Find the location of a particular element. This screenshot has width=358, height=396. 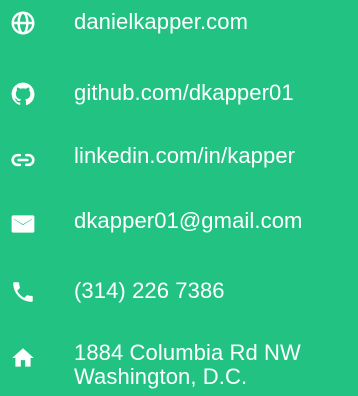

address-line-2: Washington, D.C. is located at coordinates (161, 376).